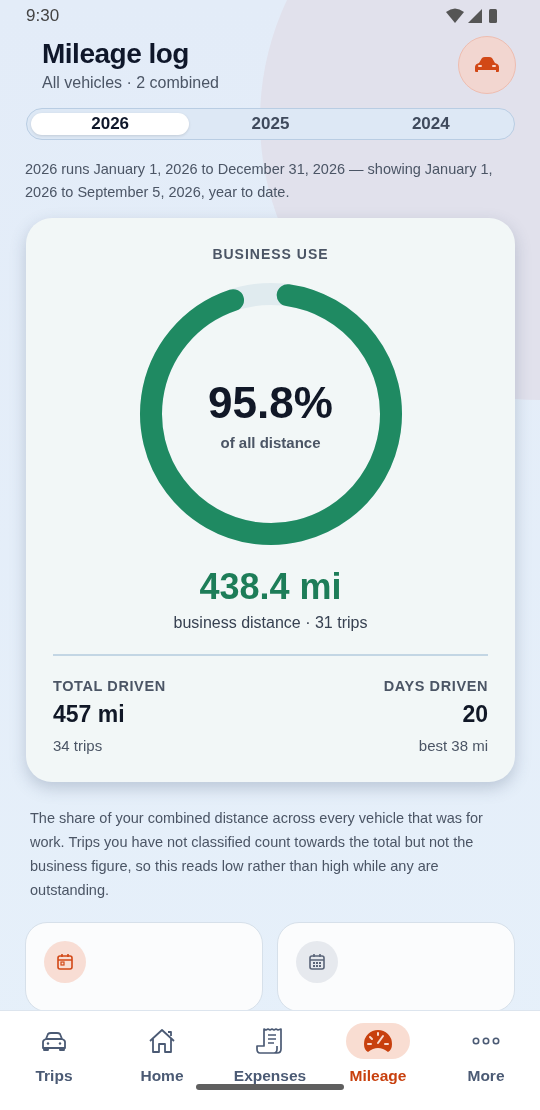  Describe the element at coordinates (110, 124) in the screenshot. I see `year-tab: 2026` at that location.